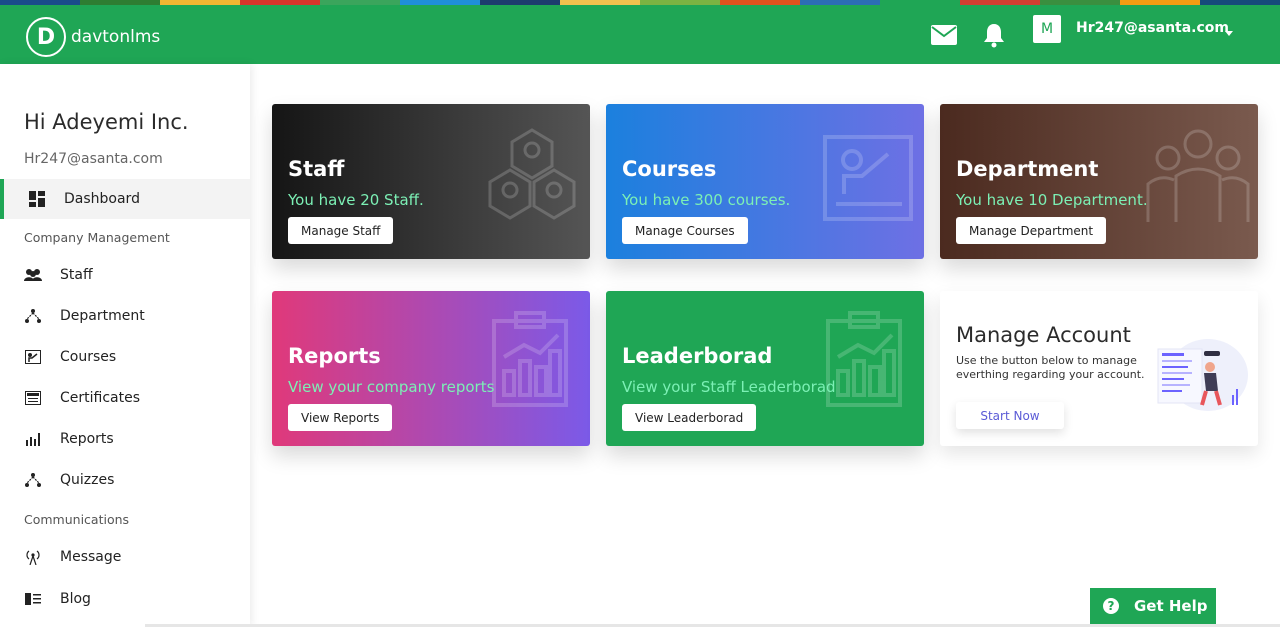  What do you see at coordinates (46, 37) in the screenshot?
I see `logo-badge: D` at bounding box center [46, 37].